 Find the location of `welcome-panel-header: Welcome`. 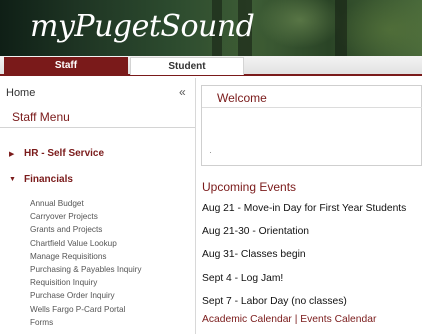

welcome-panel-header: Welcome is located at coordinates (312, 97).